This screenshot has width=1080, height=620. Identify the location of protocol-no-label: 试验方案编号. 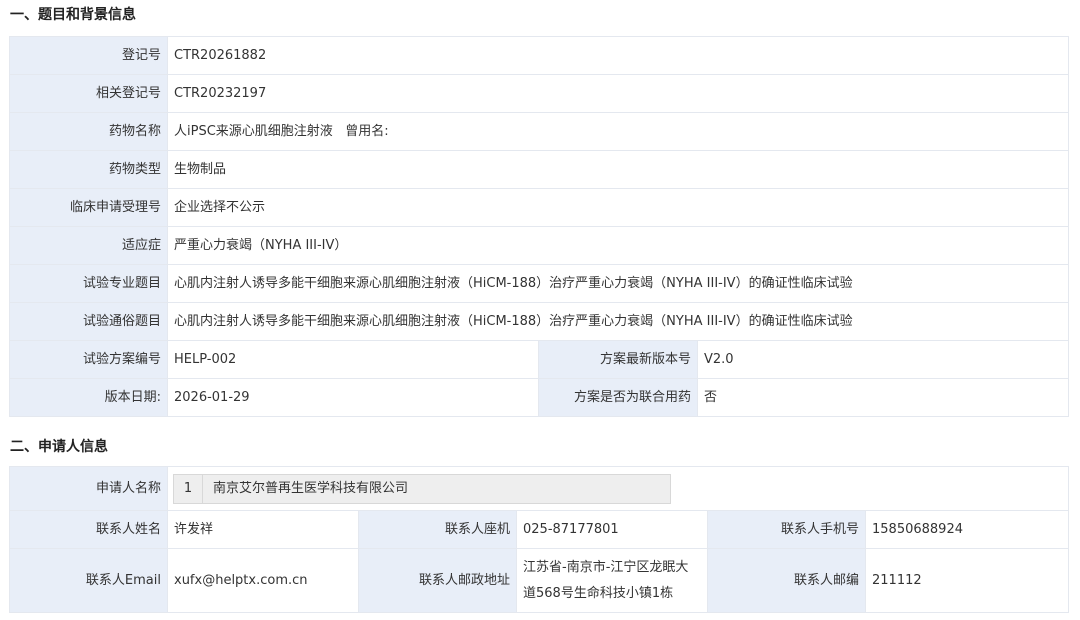
(88, 359).